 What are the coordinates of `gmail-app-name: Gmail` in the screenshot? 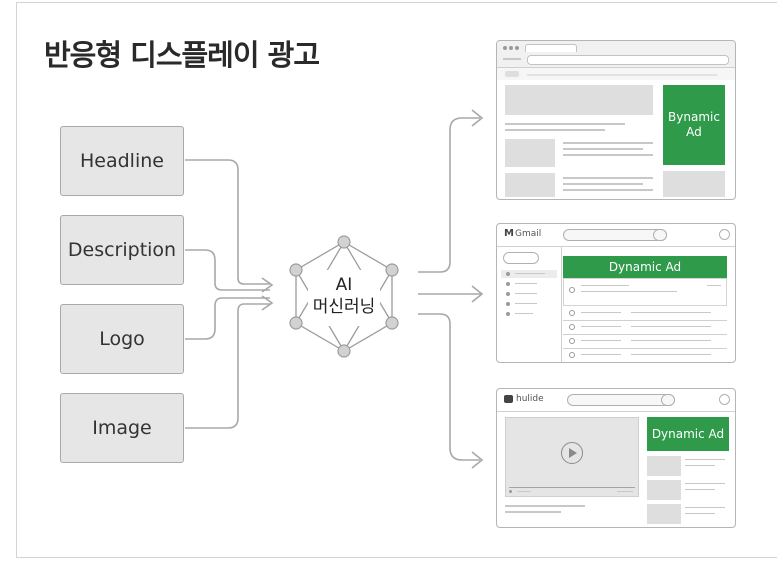 It's located at (528, 234).